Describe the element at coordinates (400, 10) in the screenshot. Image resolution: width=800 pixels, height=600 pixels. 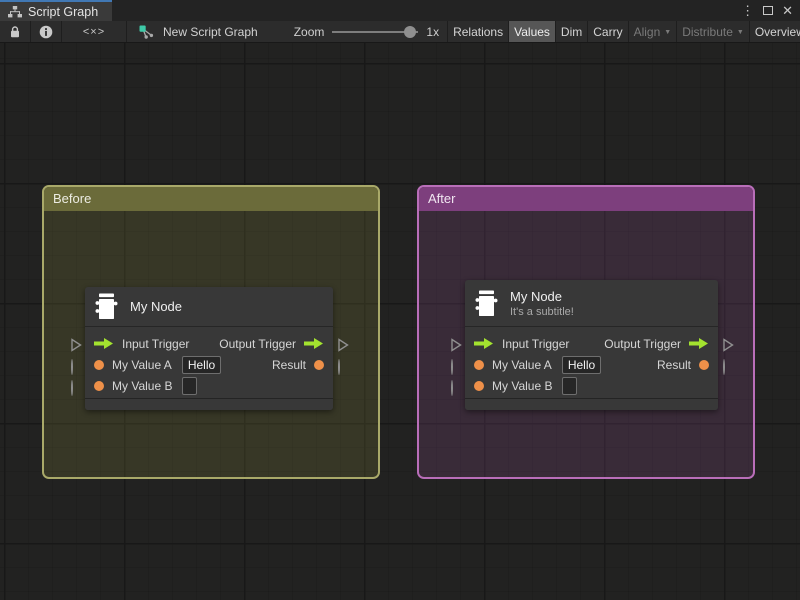
I see `title-bar: Script Graph ⋮ ✕` at that location.